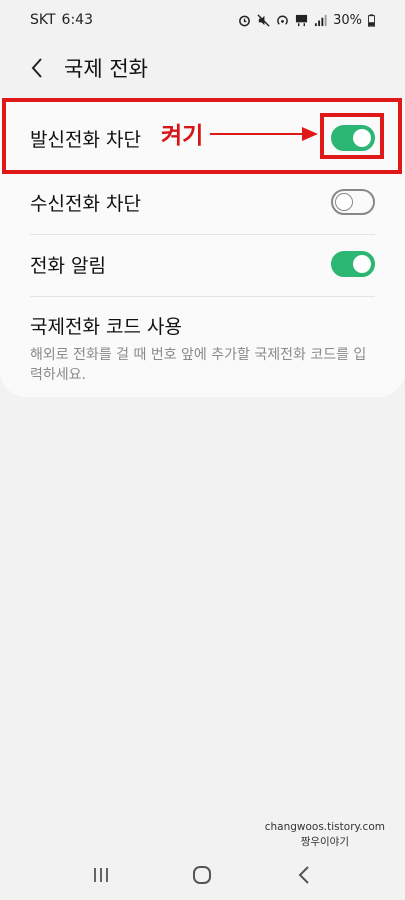  Describe the element at coordinates (202, 264) in the screenshot. I see `setting-call-alert: 전화 알림` at that location.